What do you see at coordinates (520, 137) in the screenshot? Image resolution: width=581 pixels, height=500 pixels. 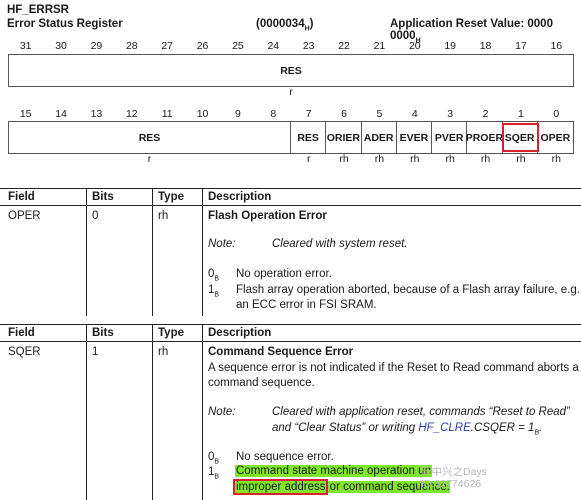 I see `sqer-highlight-box` at bounding box center [520, 137].